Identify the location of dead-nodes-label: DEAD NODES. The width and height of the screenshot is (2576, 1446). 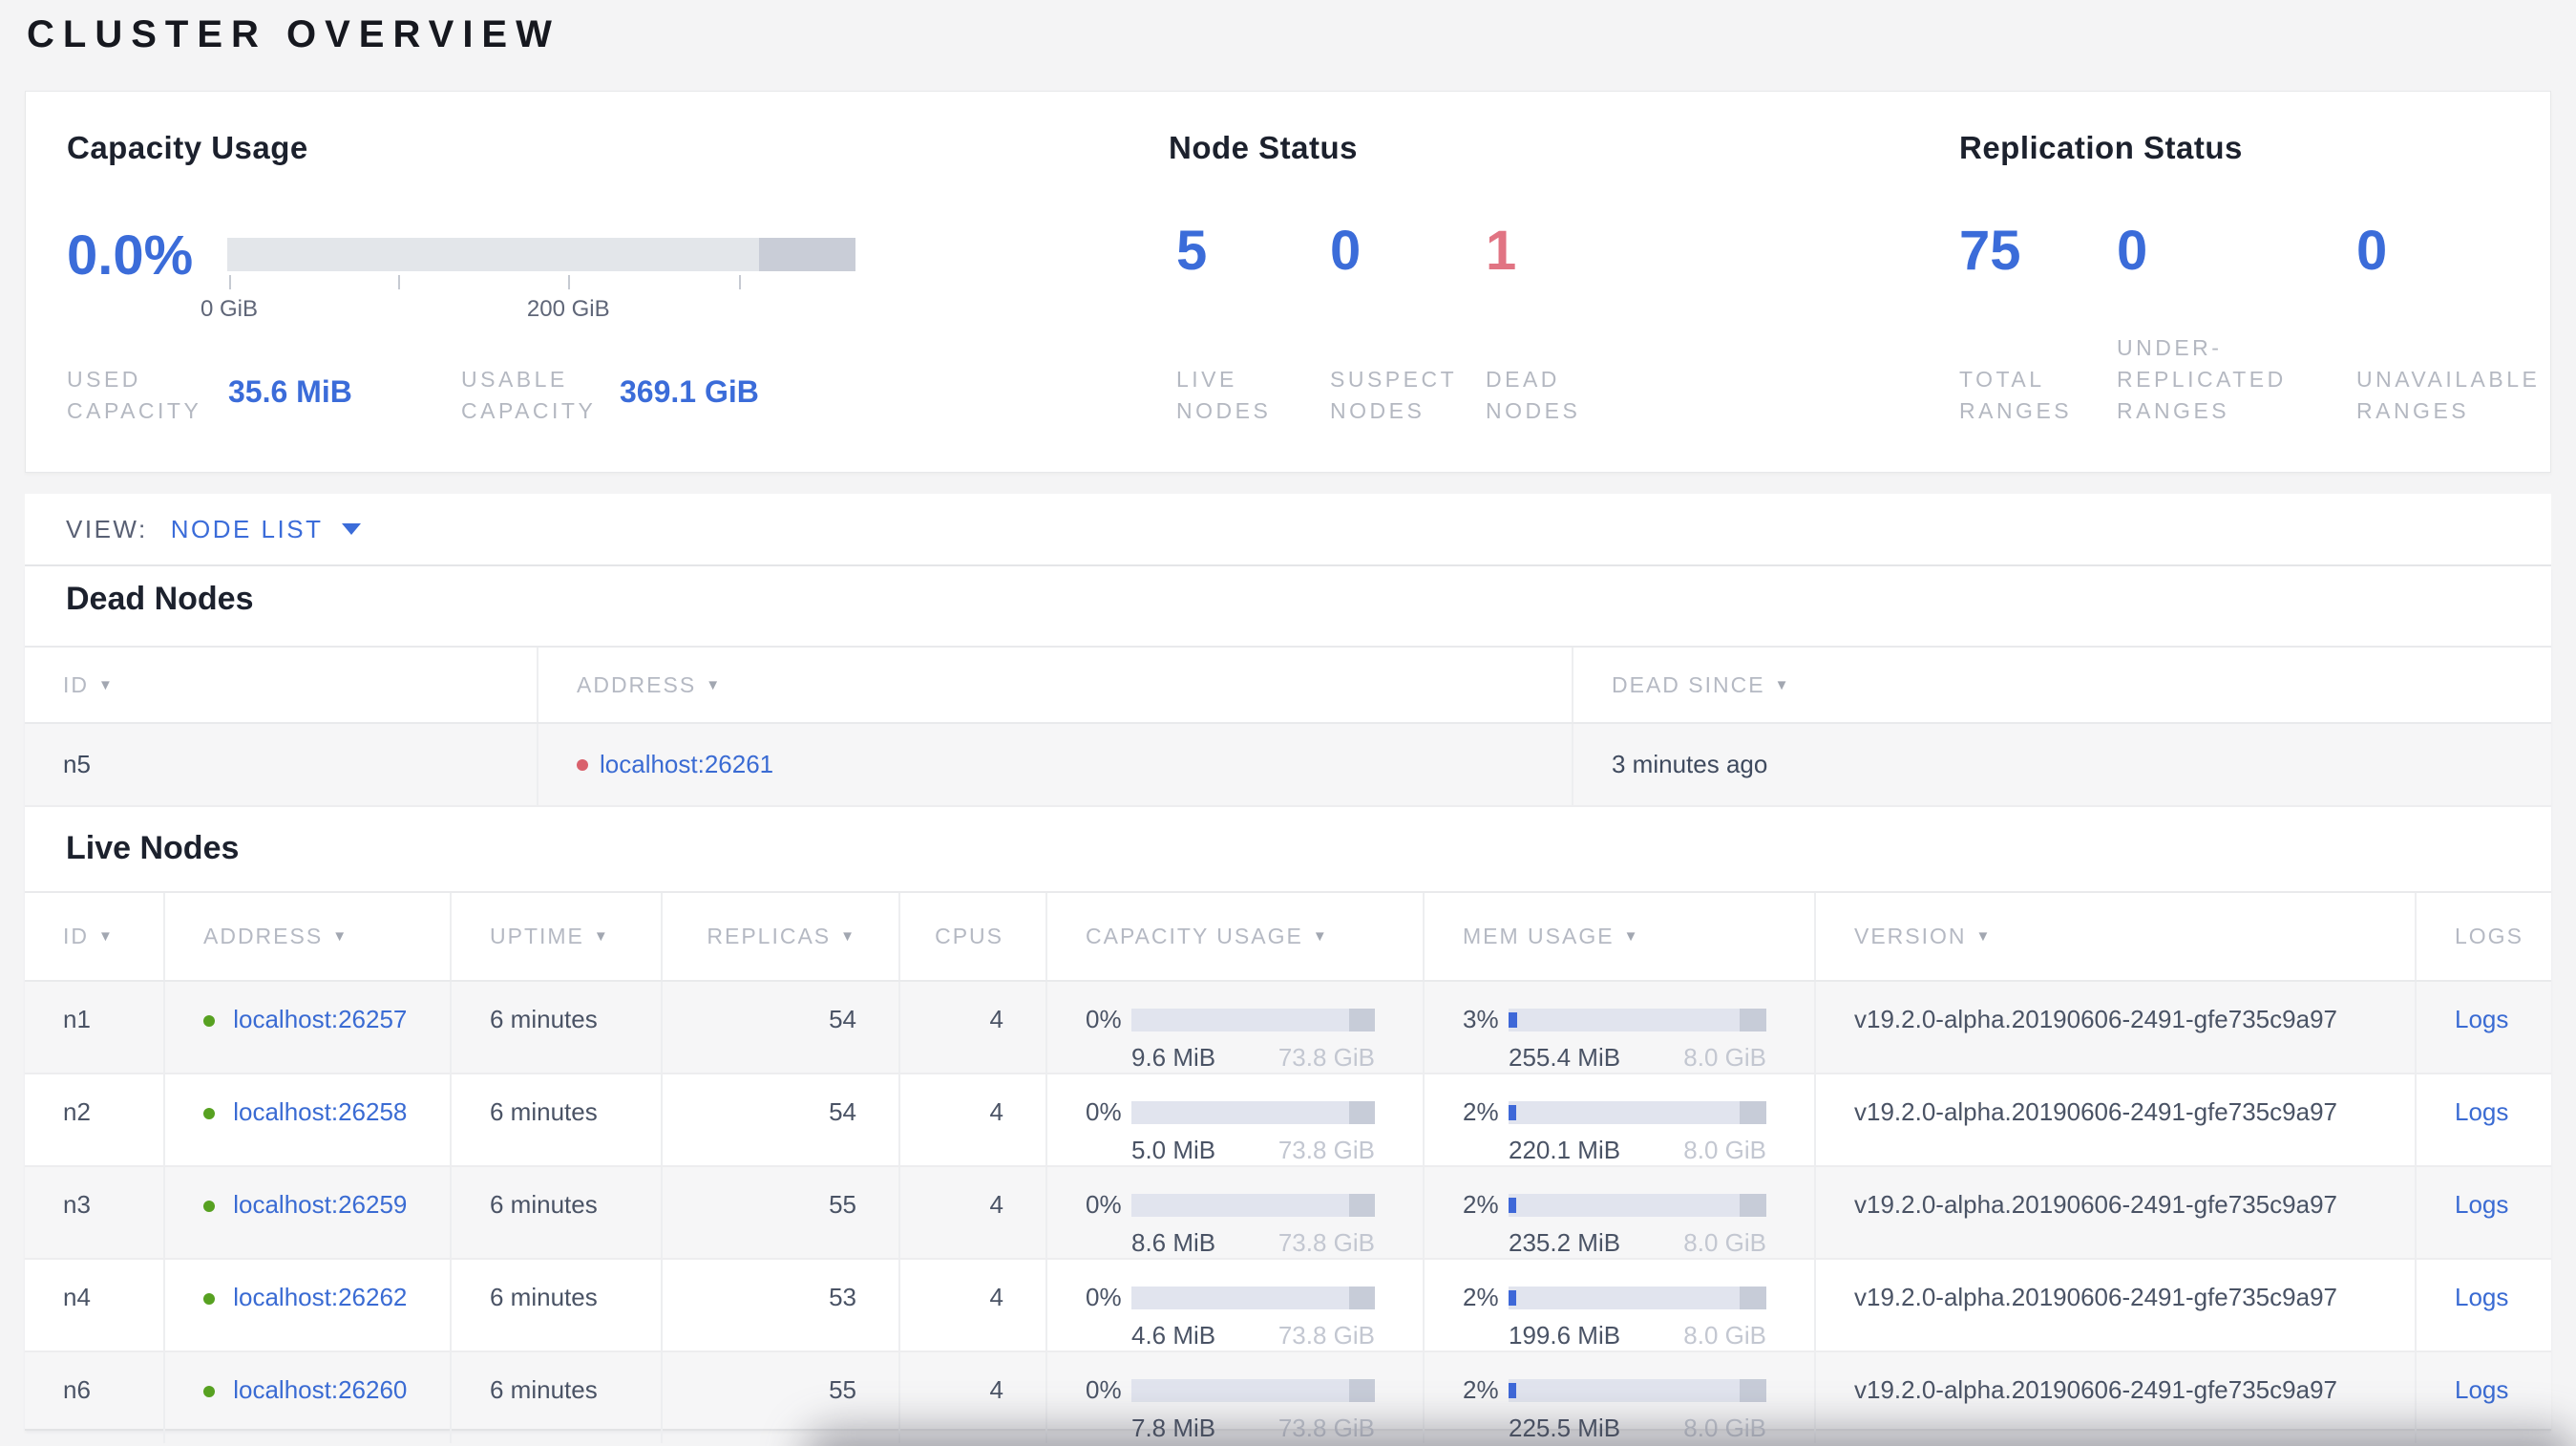
(1533, 395).